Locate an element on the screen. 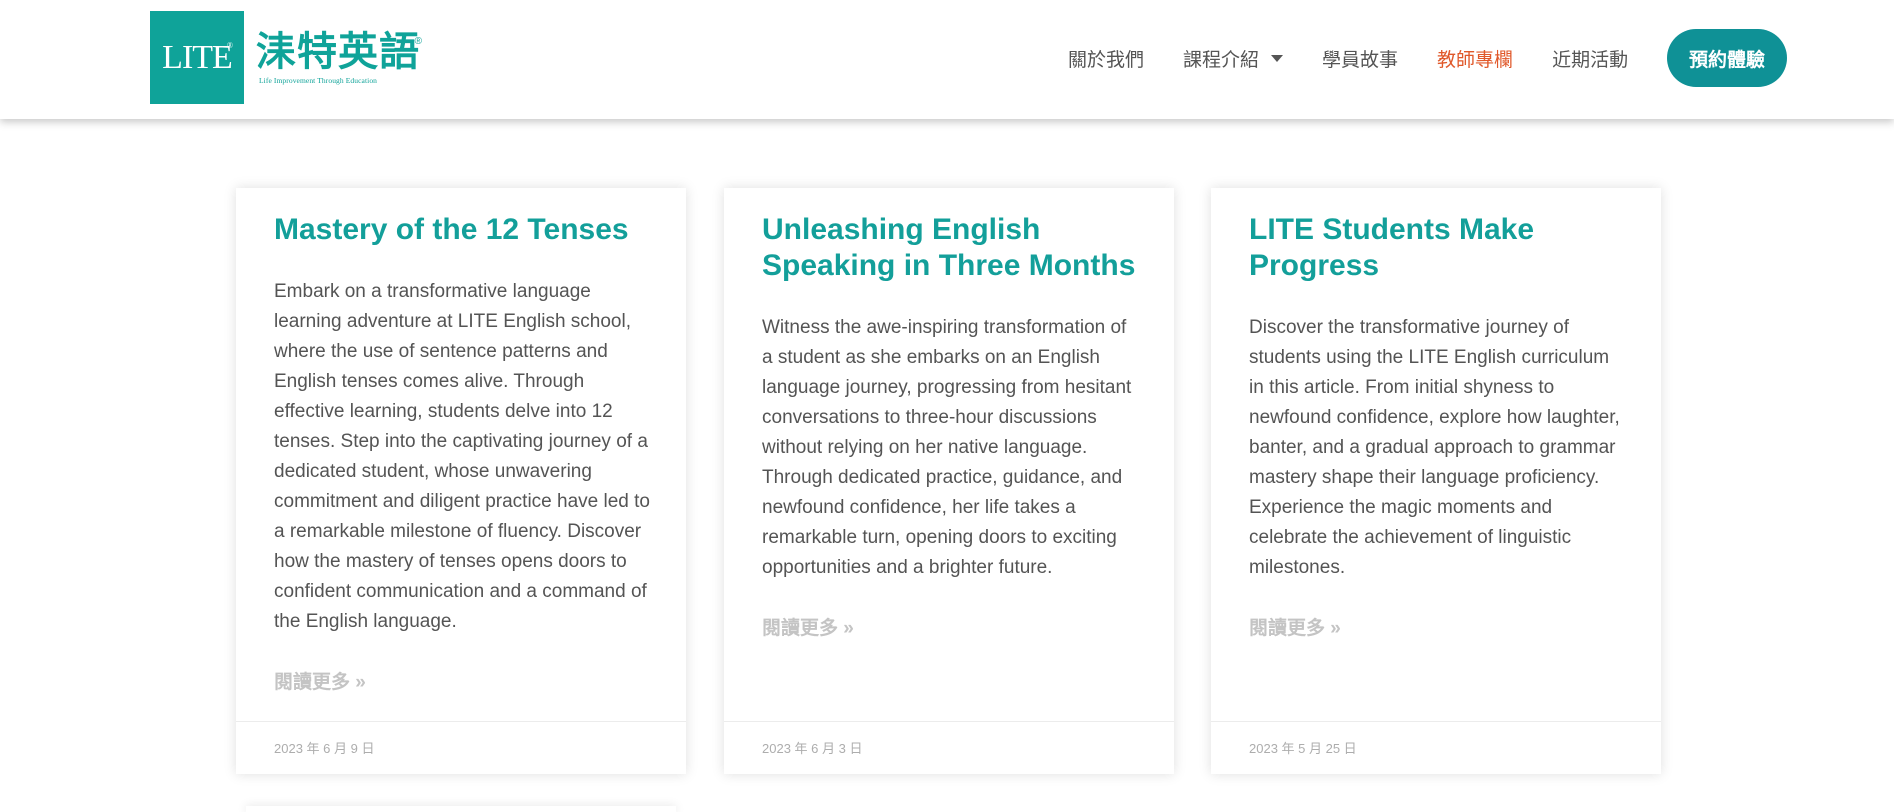 Image resolution: width=1894 pixels, height=812 pixels. book-trial-button: 預約體驗 is located at coordinates (1727, 58).